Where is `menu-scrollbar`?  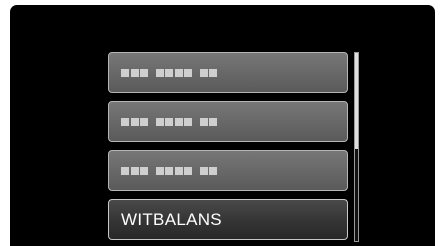
menu-scrollbar is located at coordinates (356, 147).